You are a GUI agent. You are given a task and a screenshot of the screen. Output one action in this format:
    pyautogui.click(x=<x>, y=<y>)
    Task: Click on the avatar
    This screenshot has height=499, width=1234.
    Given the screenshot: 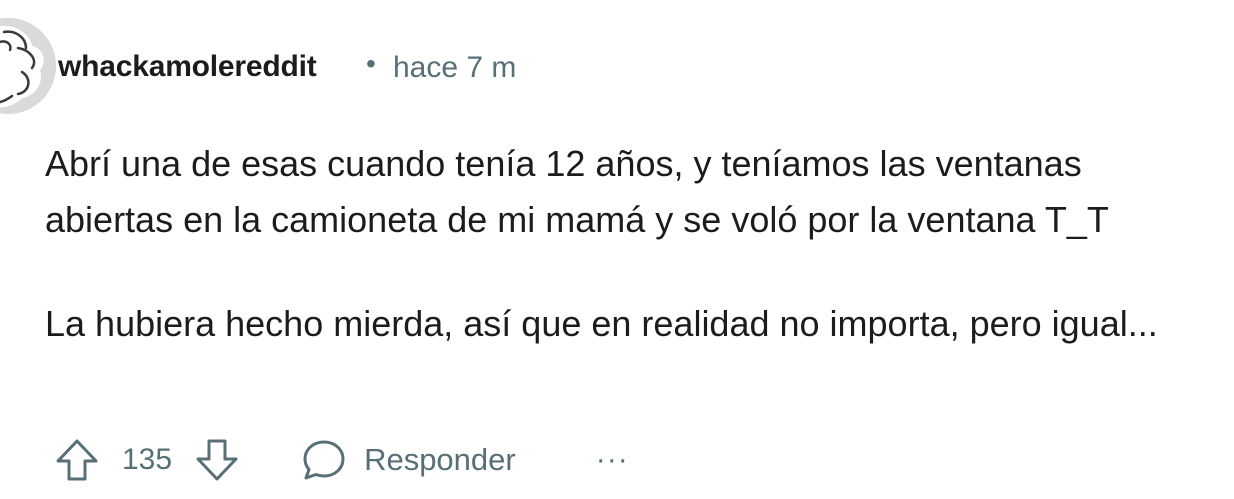 What is the action you would take?
    pyautogui.click(x=28, y=66)
    